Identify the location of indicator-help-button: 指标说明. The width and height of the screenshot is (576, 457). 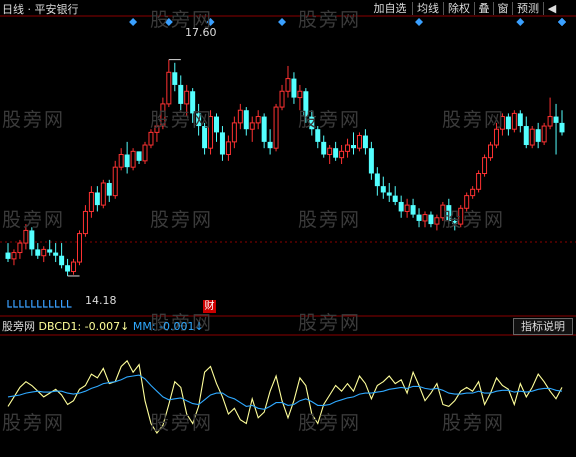
(543, 326).